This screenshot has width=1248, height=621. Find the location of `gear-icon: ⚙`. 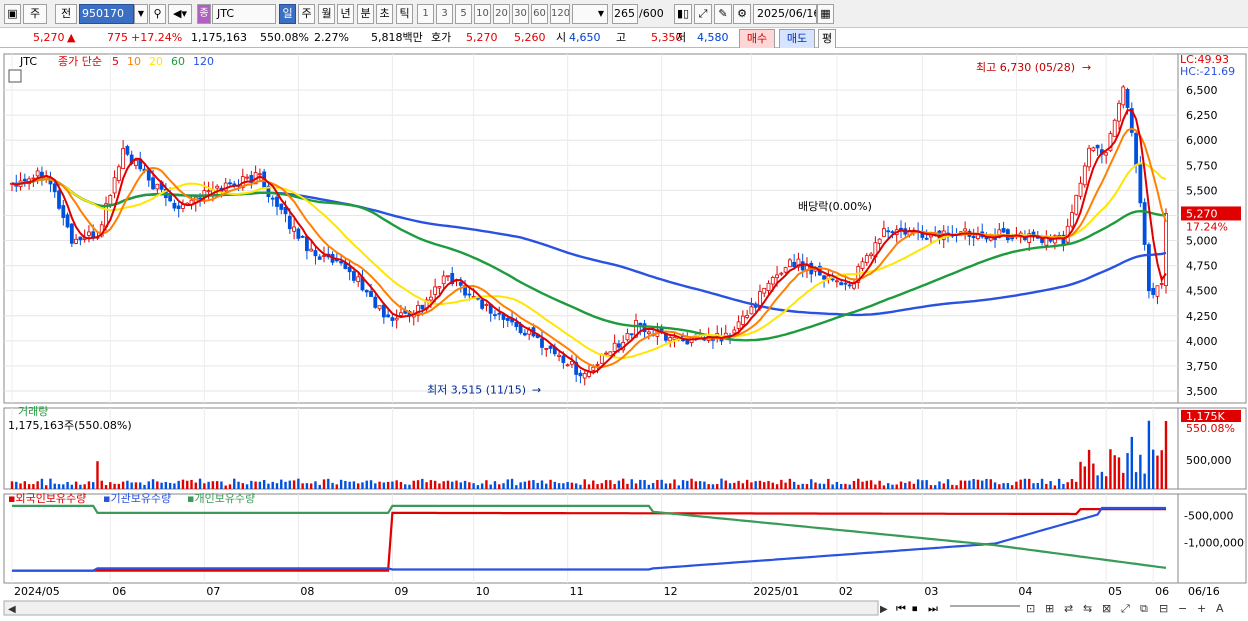

gear-icon: ⚙ is located at coordinates (742, 14).